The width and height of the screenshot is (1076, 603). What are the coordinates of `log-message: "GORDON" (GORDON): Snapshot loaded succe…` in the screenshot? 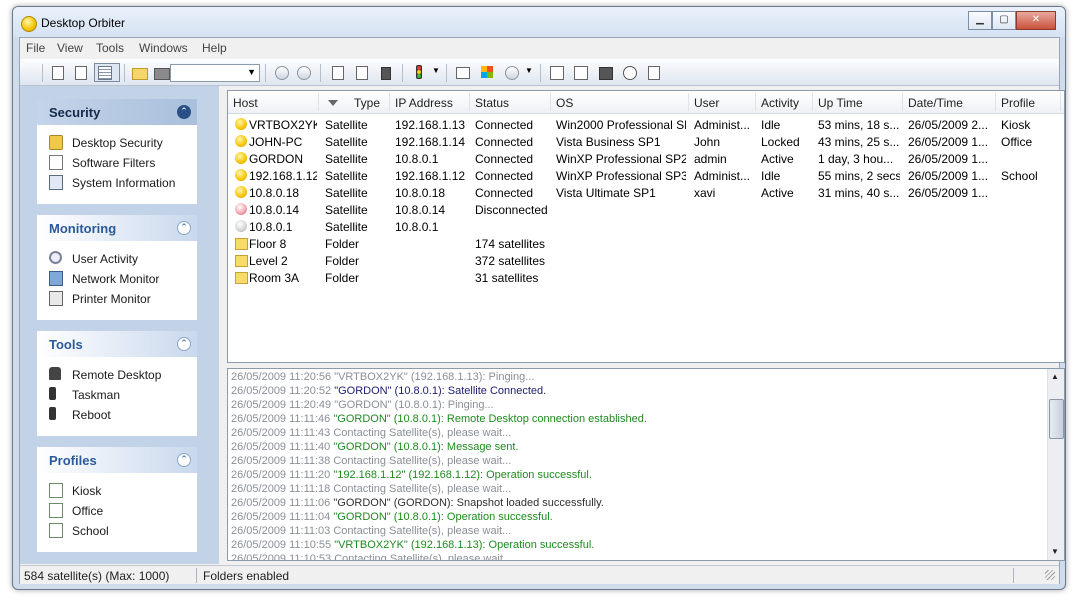 It's located at (468, 503).